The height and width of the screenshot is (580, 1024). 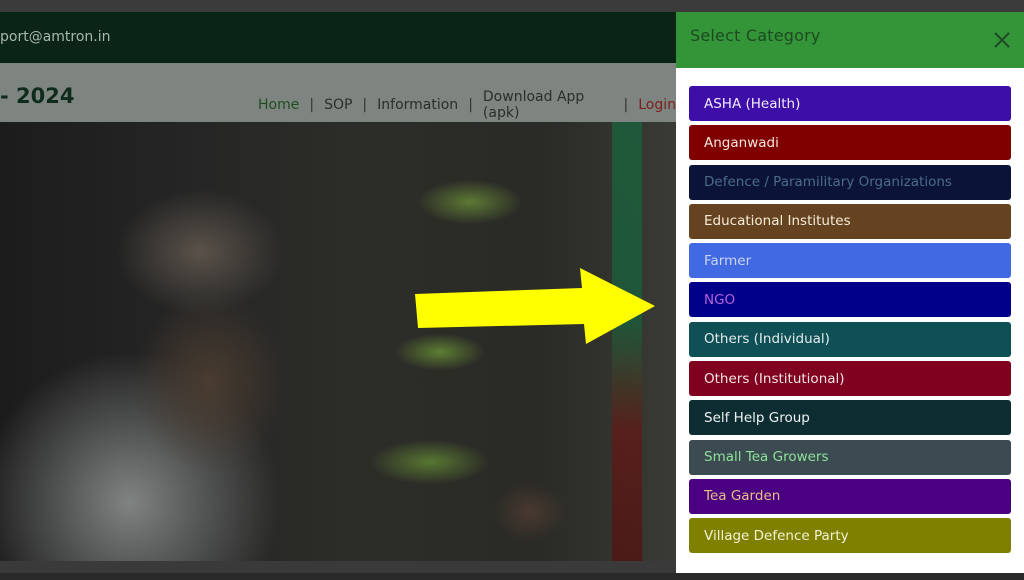 I want to click on category-label: Educational Institutes, so click(x=777, y=221).